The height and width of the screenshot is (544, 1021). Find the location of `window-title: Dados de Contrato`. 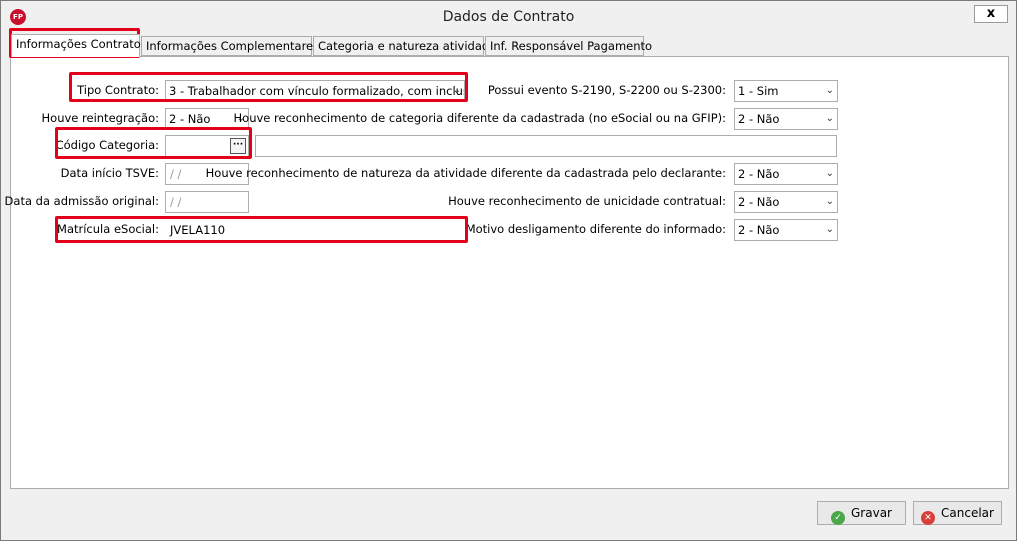

window-title: Dados de Contrato is located at coordinates (508, 17).